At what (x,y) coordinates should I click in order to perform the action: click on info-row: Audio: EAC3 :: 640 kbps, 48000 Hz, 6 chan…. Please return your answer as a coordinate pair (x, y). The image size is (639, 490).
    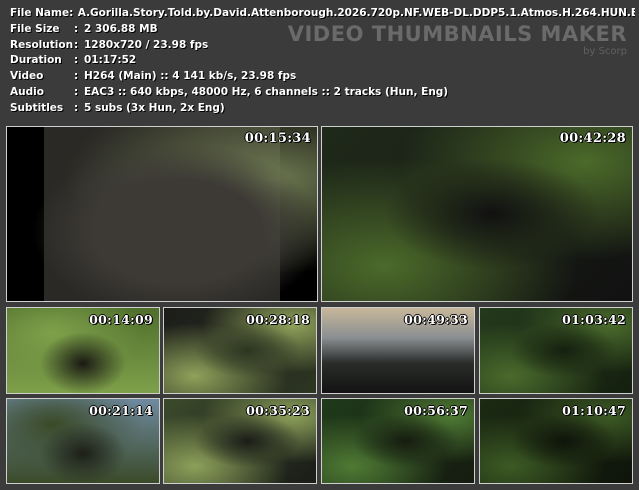
    Looking at the image, I should click on (322, 93).